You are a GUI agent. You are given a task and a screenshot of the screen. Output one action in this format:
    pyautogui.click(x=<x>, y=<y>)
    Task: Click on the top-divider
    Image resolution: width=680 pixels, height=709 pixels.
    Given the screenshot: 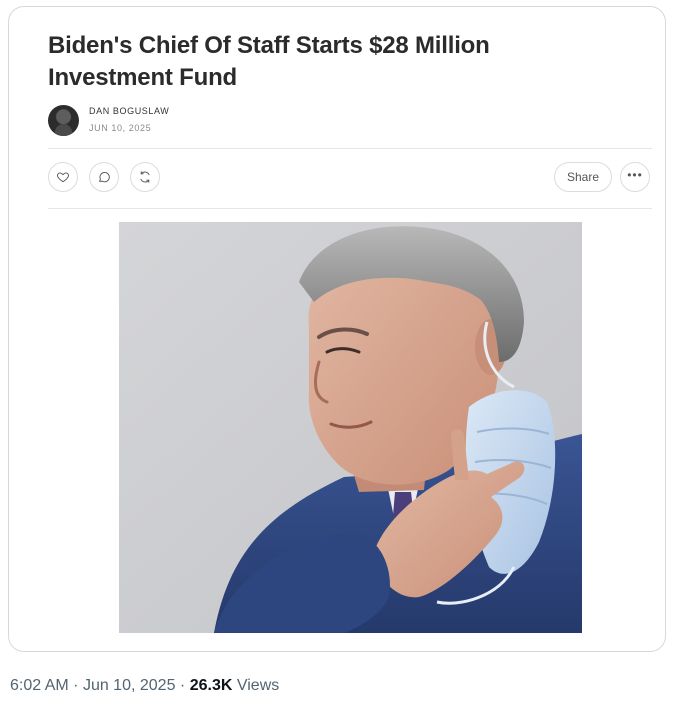 What is the action you would take?
    pyautogui.click(x=350, y=148)
    